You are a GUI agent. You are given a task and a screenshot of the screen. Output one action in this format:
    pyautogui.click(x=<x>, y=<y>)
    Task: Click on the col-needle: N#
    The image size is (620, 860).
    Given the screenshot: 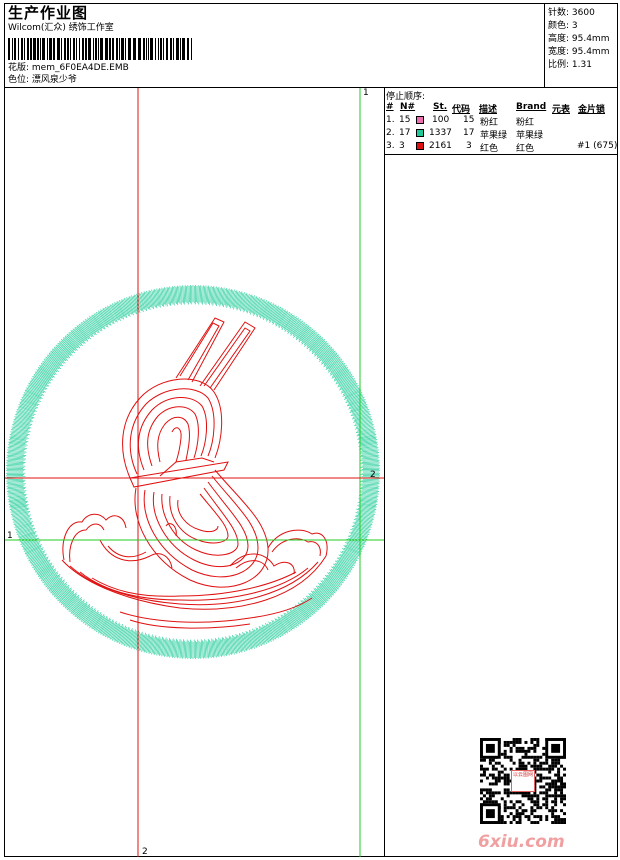 What is the action you would take?
    pyautogui.click(x=408, y=107)
    